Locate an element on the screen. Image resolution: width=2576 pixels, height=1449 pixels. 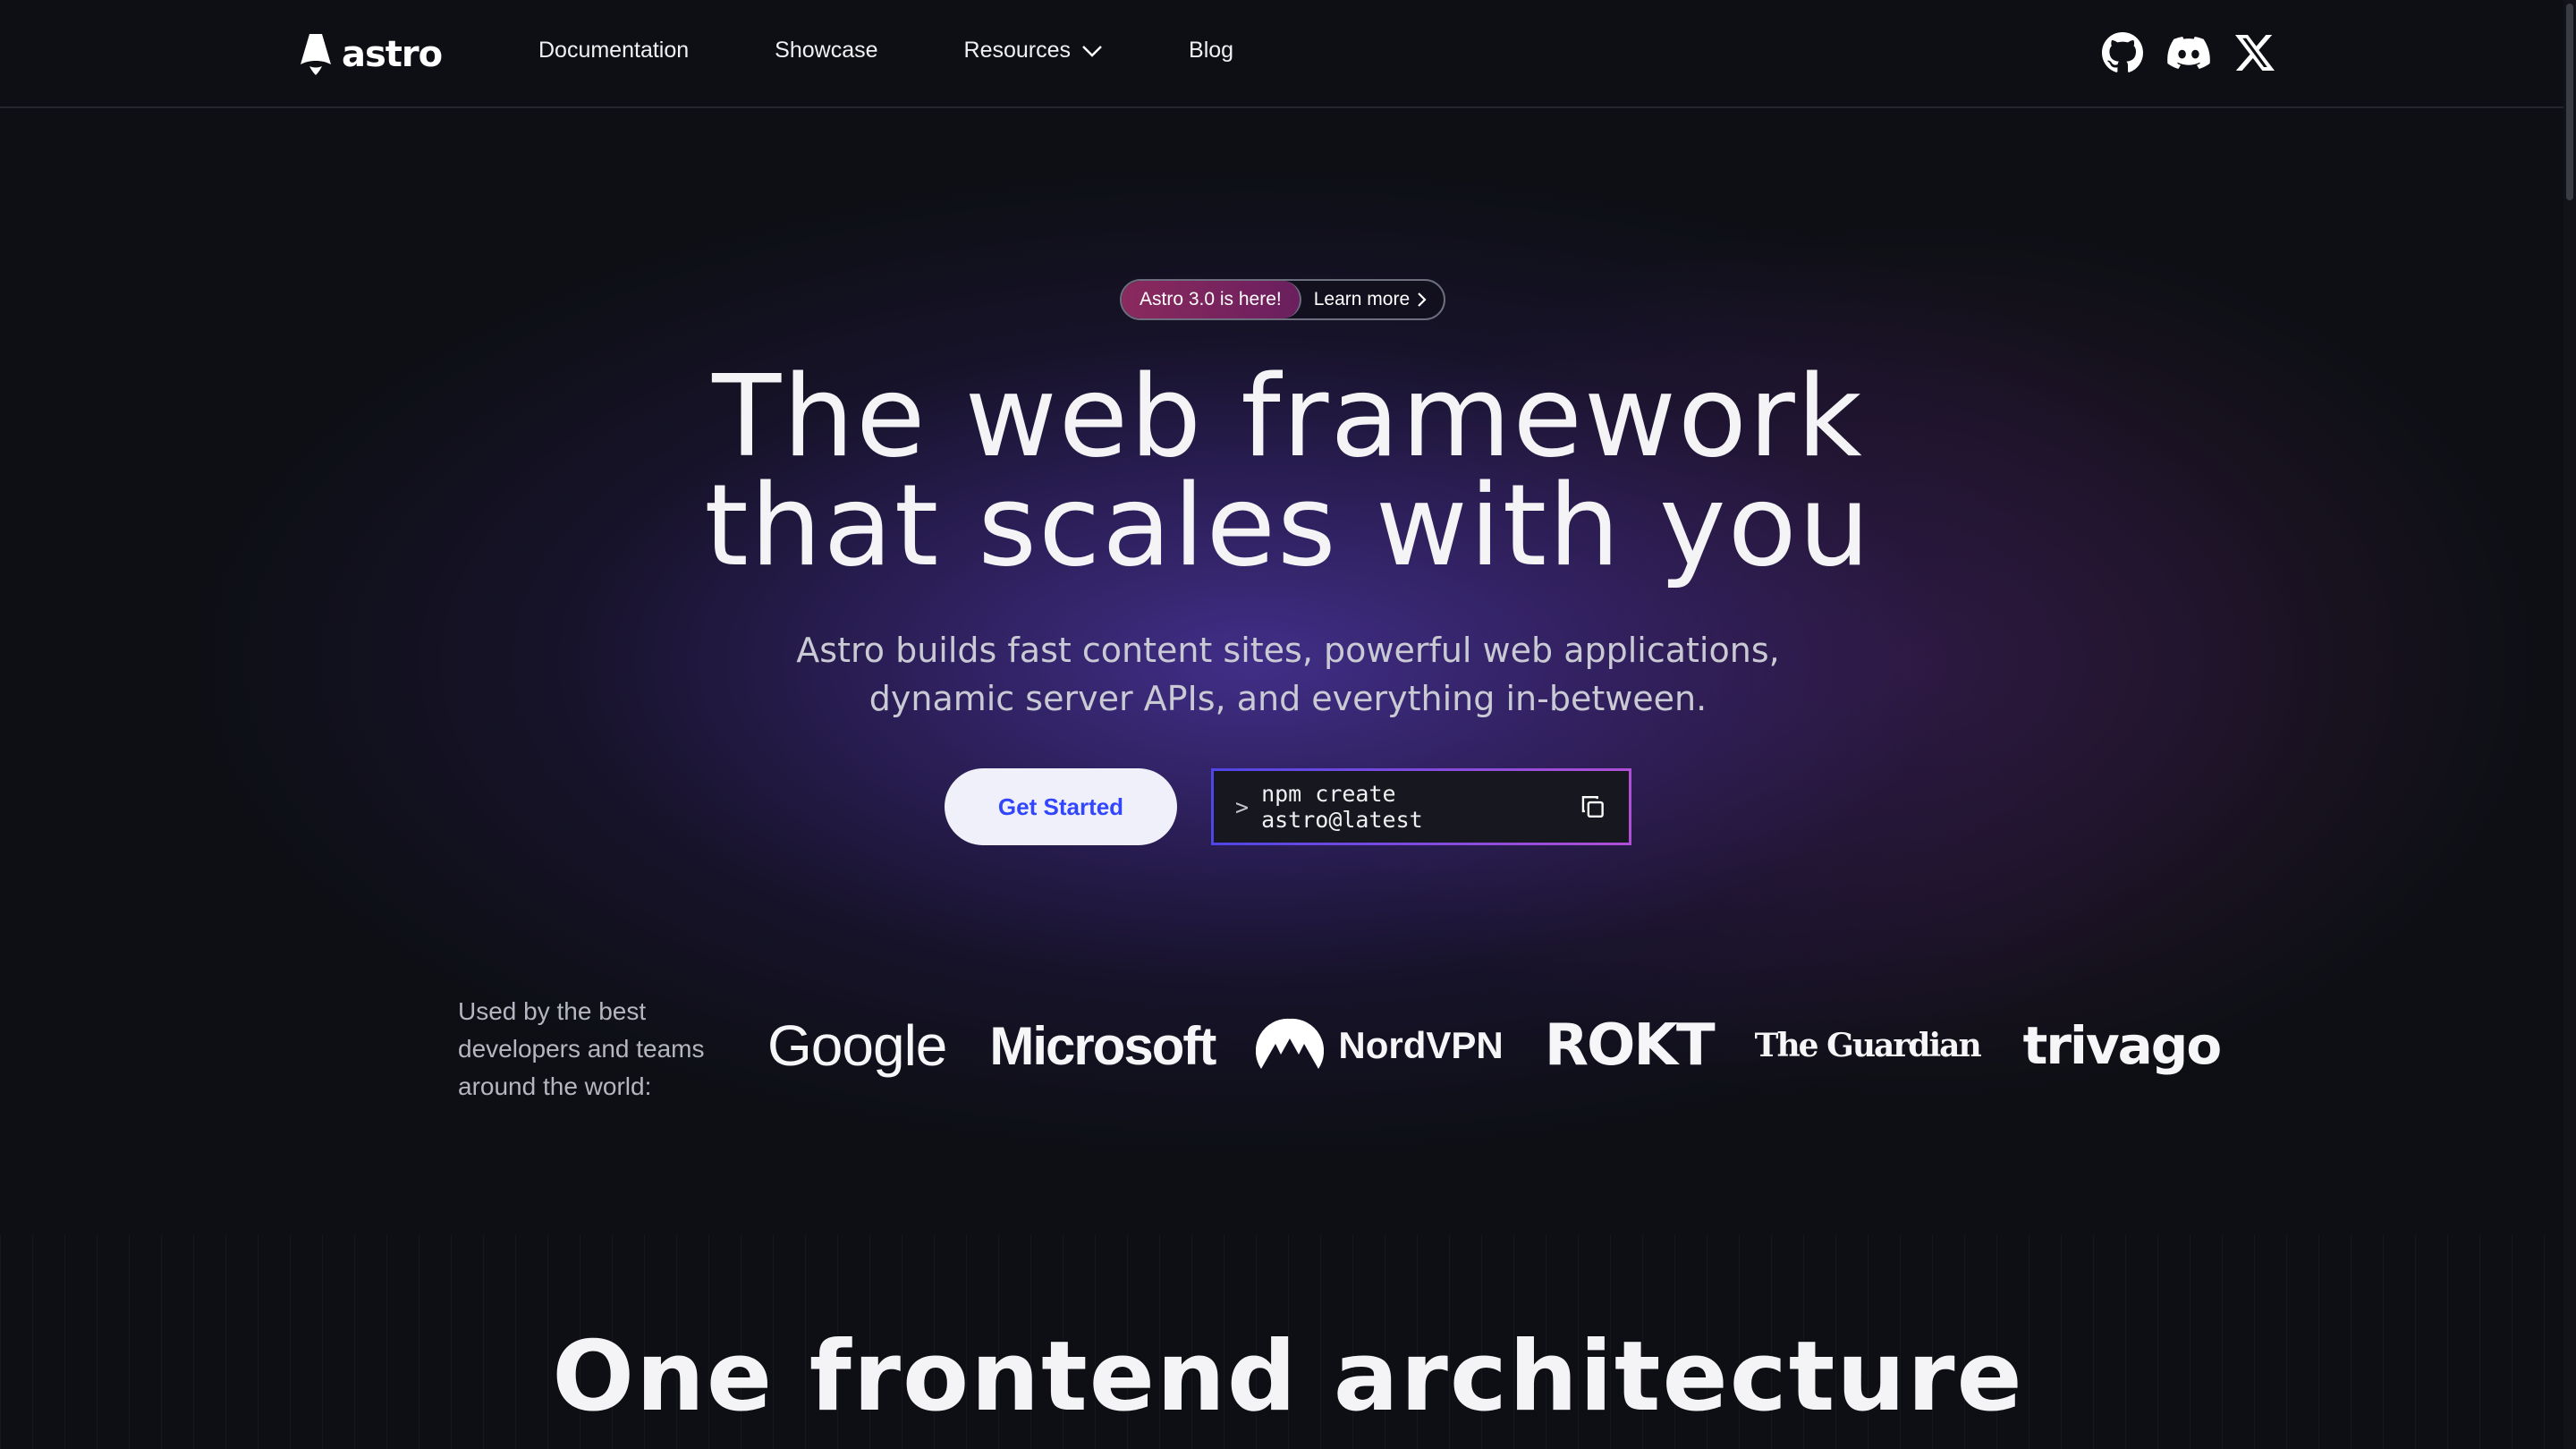
headline-line-1: The web framework is located at coordinates (1288, 416).